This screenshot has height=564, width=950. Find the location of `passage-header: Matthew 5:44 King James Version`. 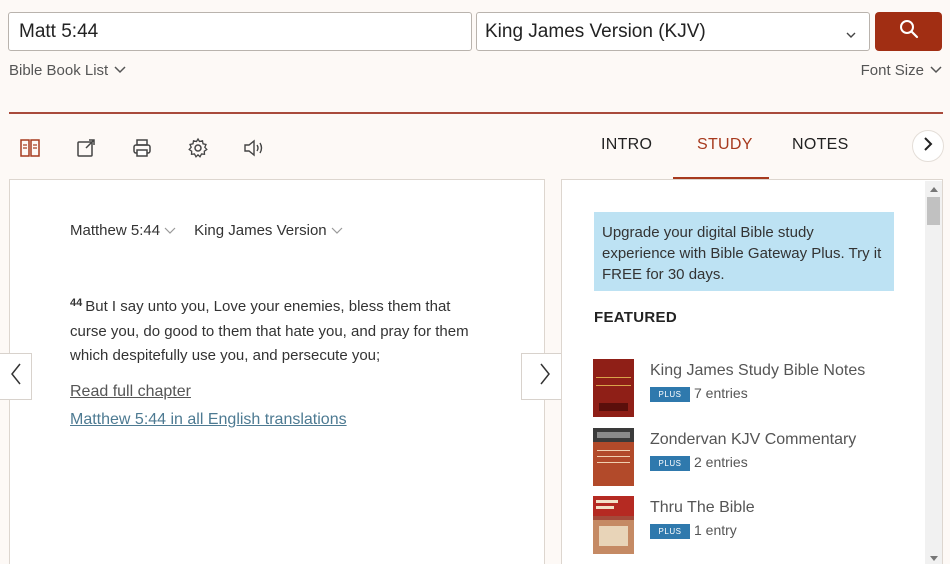

passage-header: Matthew 5:44 King James Version is located at coordinates (206, 230).